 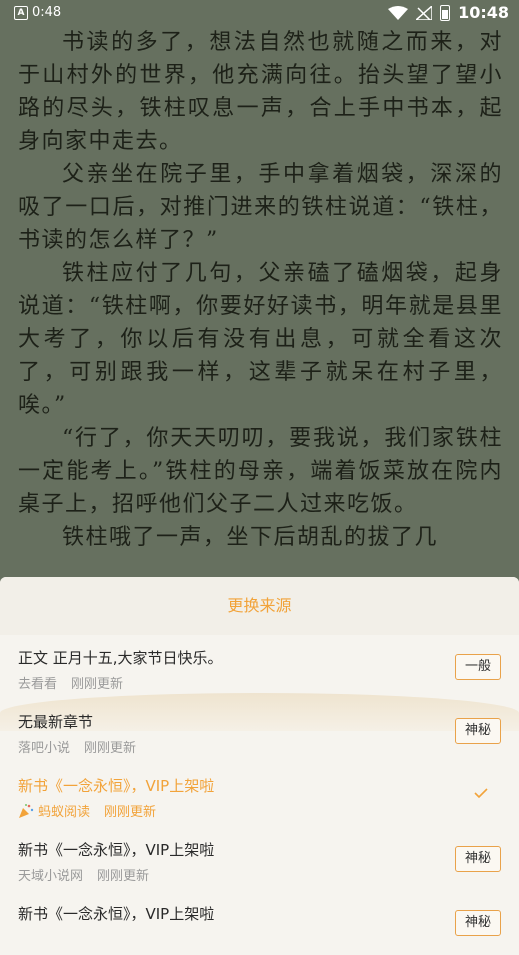 What do you see at coordinates (26, 810) in the screenshot?
I see `party-popper-icon` at bounding box center [26, 810].